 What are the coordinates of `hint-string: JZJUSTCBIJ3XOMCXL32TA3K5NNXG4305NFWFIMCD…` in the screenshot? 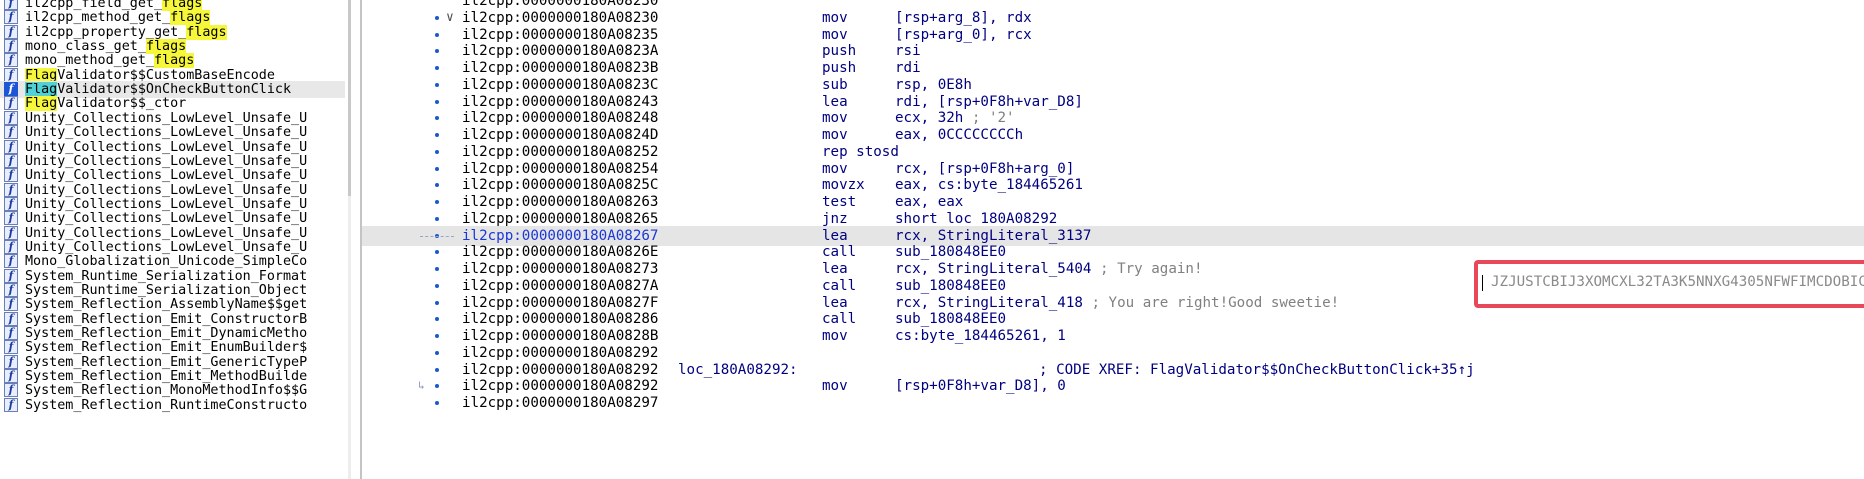 It's located at (1677, 282).